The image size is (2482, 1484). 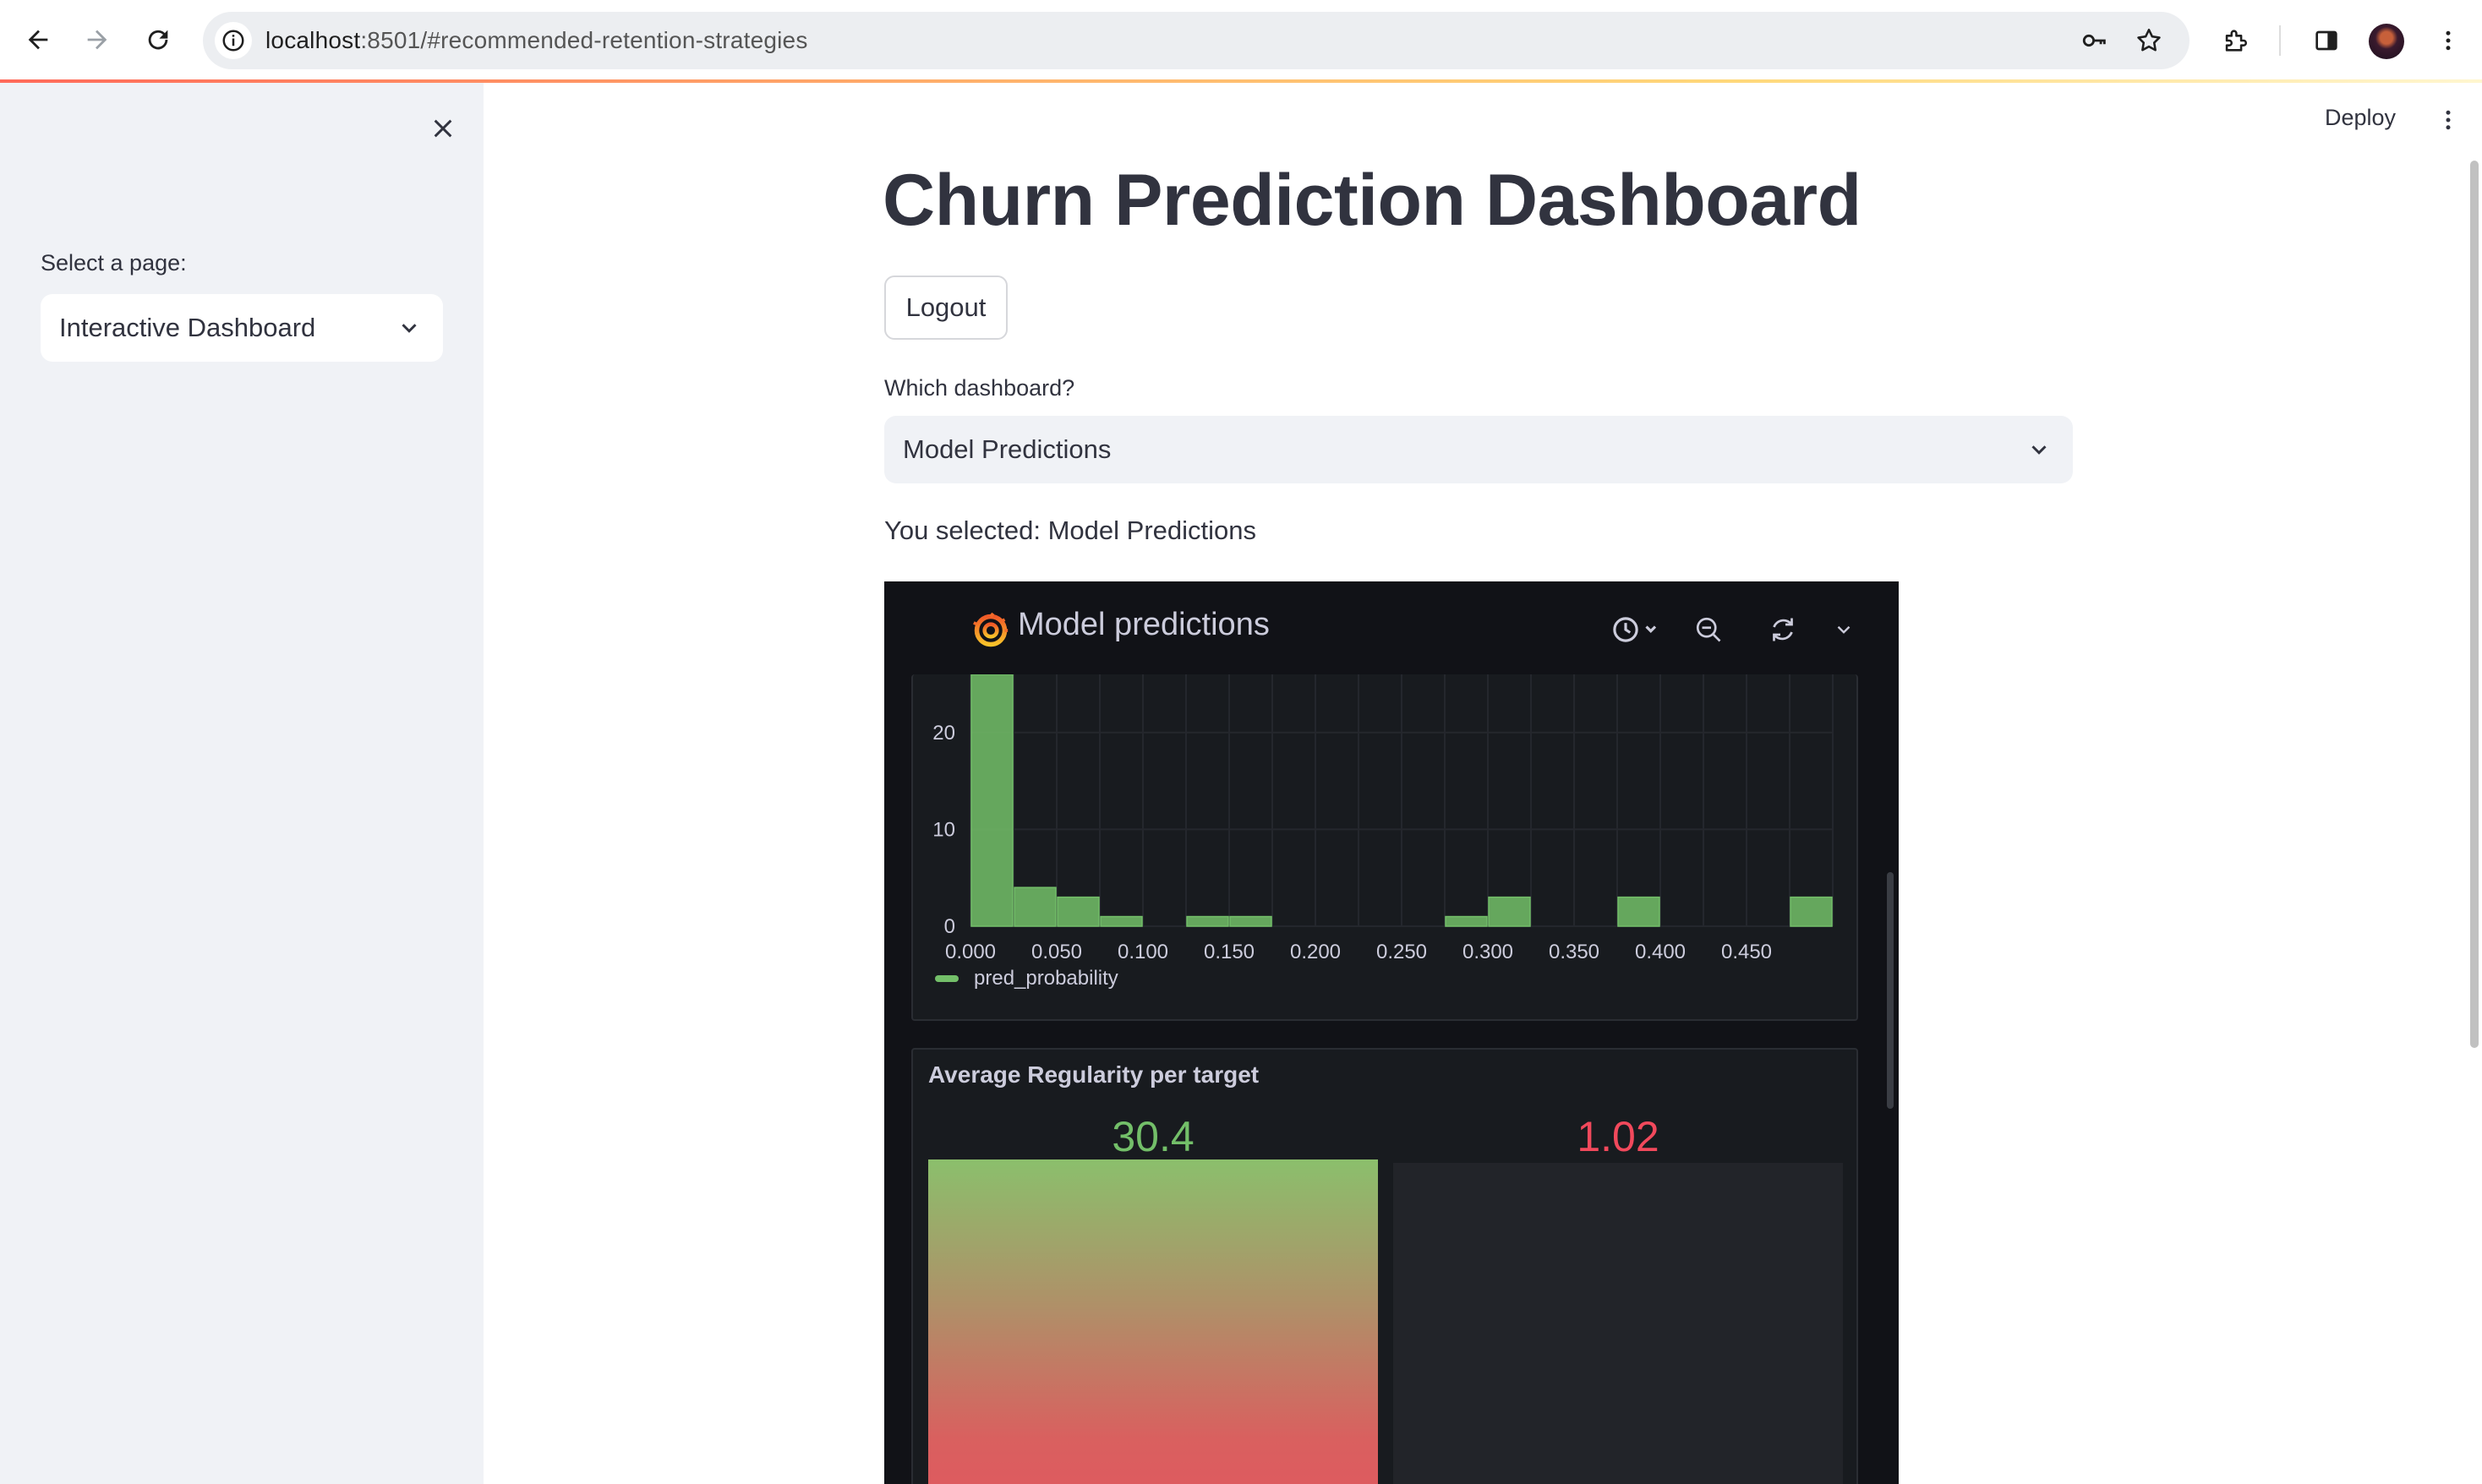 I want to click on close-icon, so click(x=443, y=128).